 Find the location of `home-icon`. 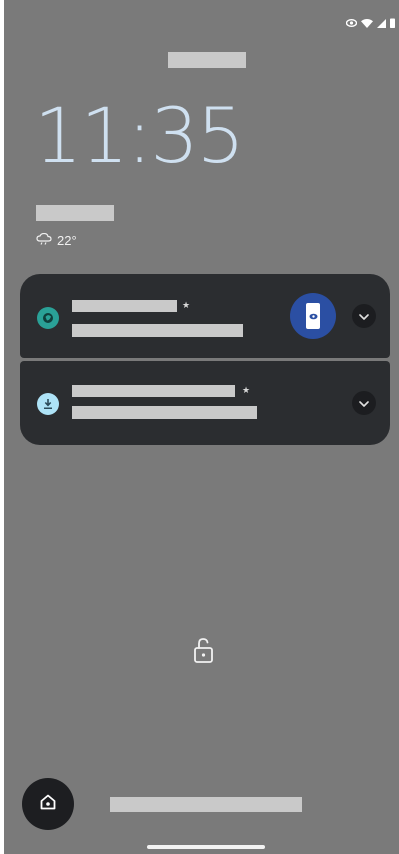

home-icon is located at coordinates (48, 804).